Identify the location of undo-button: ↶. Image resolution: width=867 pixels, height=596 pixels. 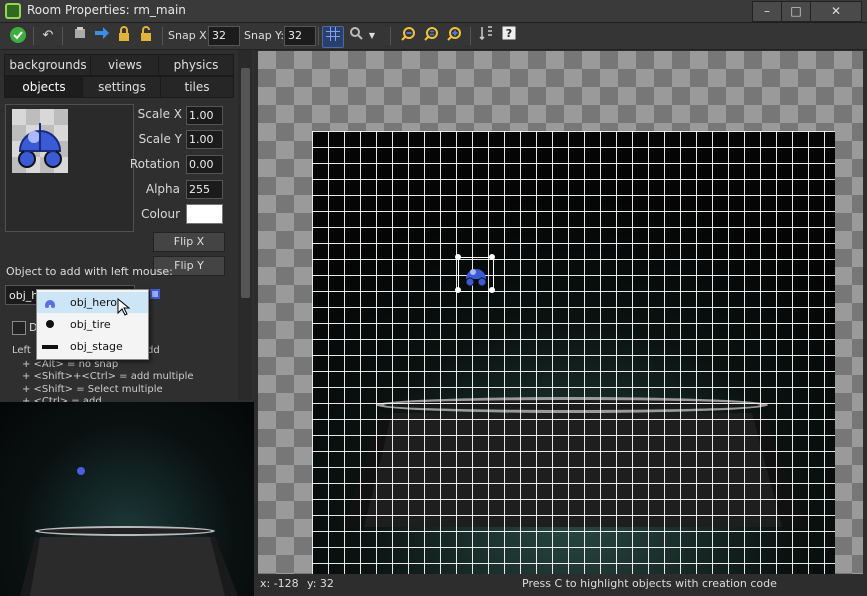
(48, 36).